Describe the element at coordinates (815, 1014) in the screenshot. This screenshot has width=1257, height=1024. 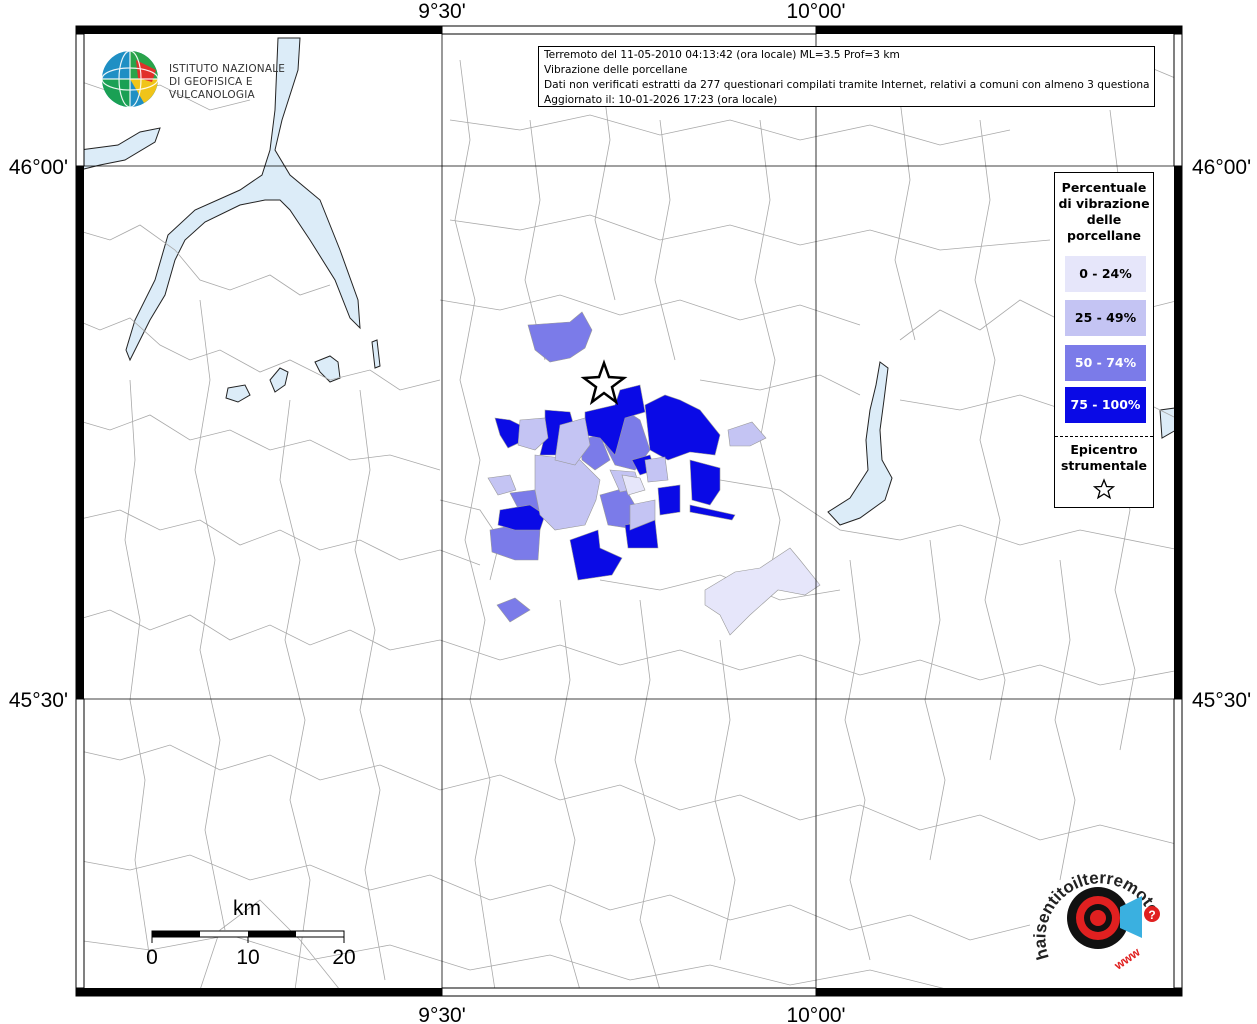
I see `lon-tick-bottom-2: 10°00'` at that location.